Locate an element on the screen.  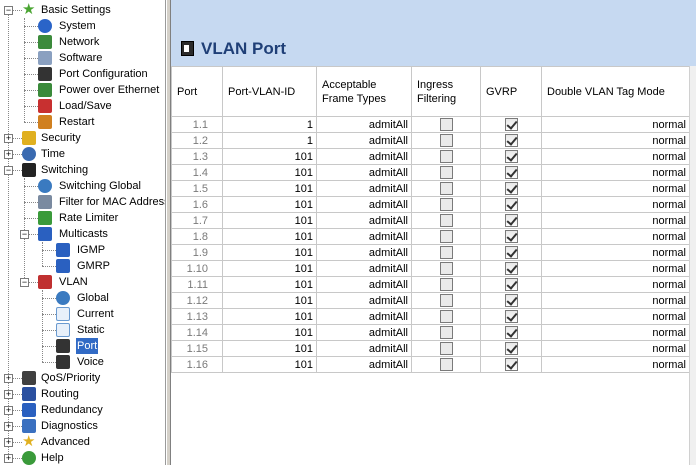
table-row: 1.9 101 admitAll normal is located at coordinates (430, 252).